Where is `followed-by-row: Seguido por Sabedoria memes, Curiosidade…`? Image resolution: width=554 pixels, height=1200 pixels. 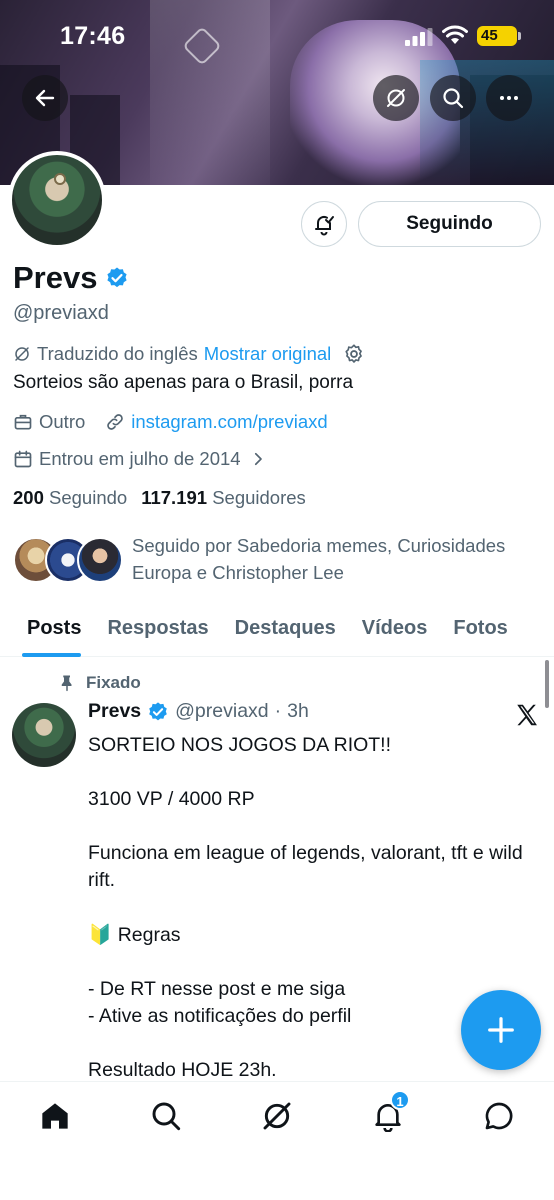 followed-by-row: Seguido por Sabedoria memes, Curiosidade… is located at coordinates (278, 560).